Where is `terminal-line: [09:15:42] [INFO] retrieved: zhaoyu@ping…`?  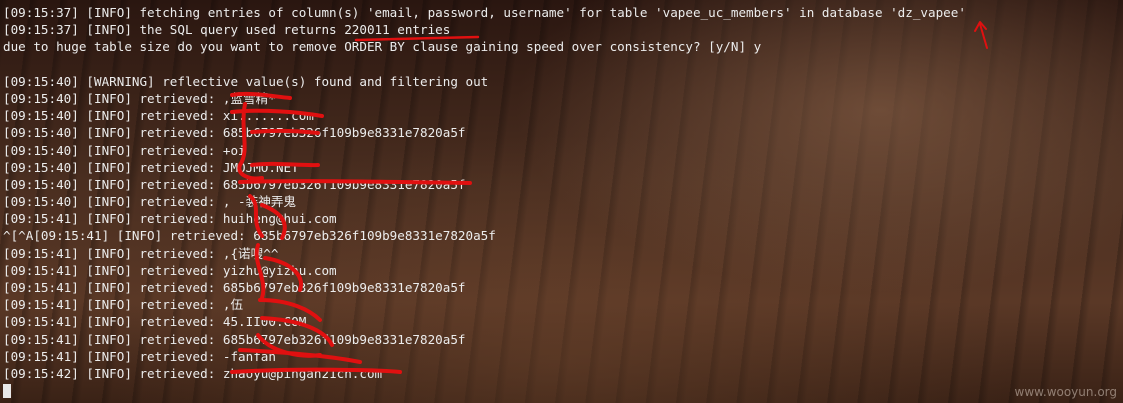
terminal-line: [09:15:42] [INFO] retrieved: zhaoyu@ping… is located at coordinates (193, 373).